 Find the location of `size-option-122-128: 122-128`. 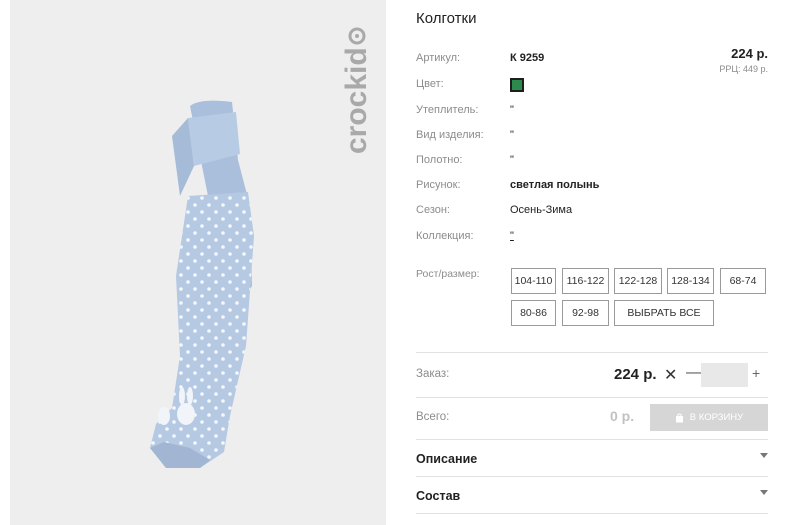

size-option-122-128: 122-128 is located at coordinates (638, 281).